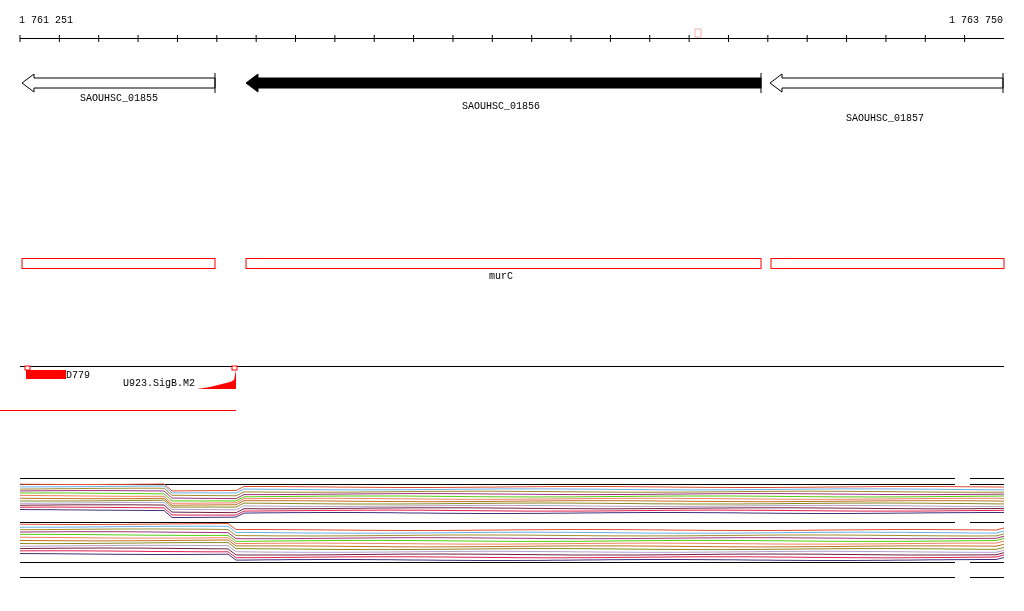 The width and height of the screenshot is (1024, 611). Describe the element at coordinates (976, 20) in the screenshot. I see `ruler-end-label: 1 763 750` at that location.